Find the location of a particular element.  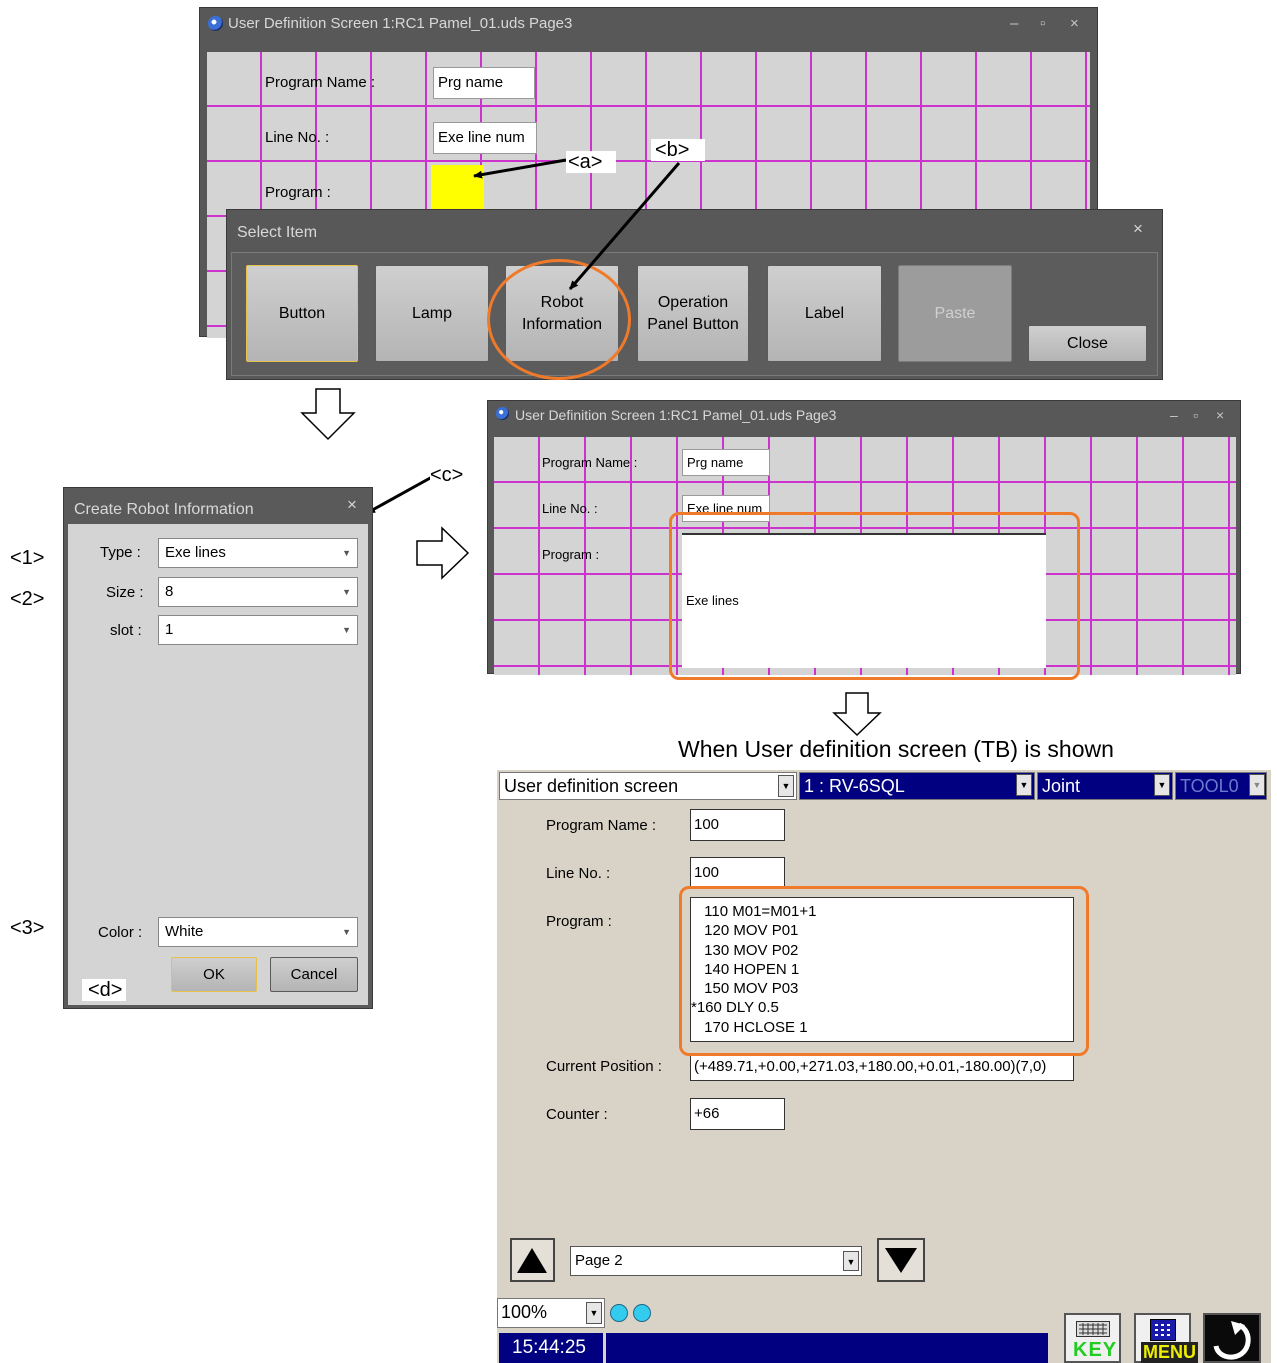

arrow-c is located at coordinates (399, 495).